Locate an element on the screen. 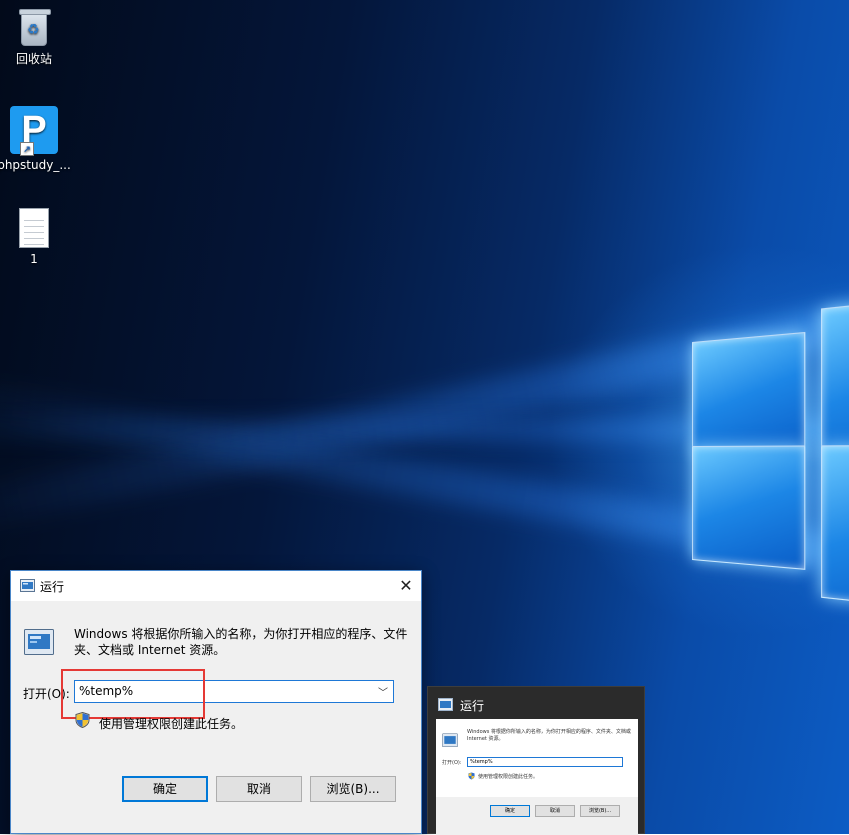 The image size is (849, 835). text-file-icon is located at coordinates (34, 228).